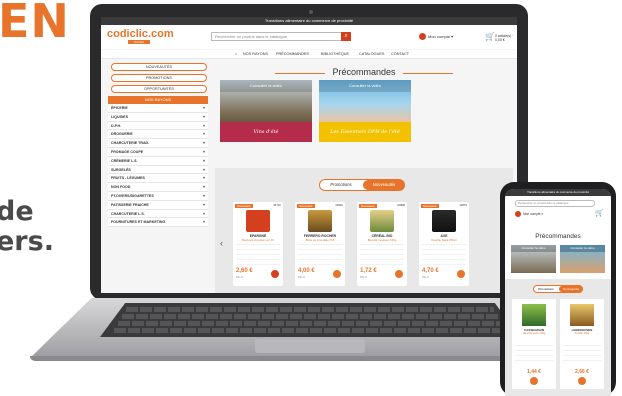  Describe the element at coordinates (277, 205) in the screenshot. I see `product-code: 0471K` at that location.